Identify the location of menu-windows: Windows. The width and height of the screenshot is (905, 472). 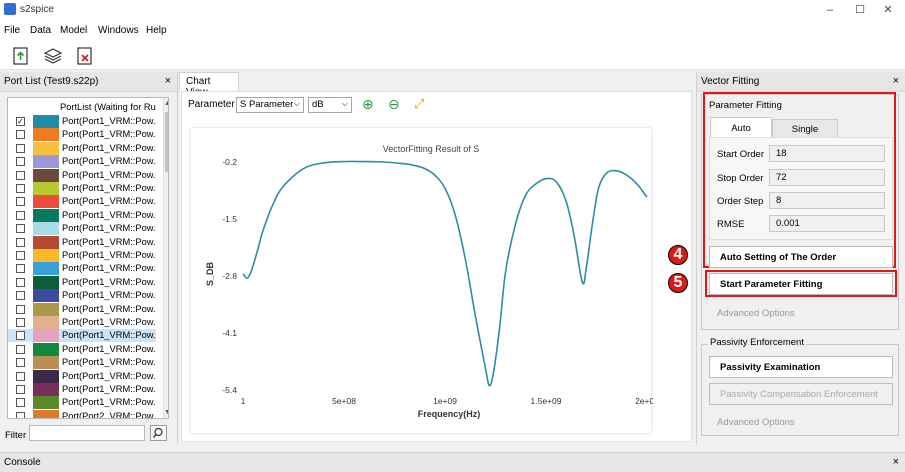
(118, 30).